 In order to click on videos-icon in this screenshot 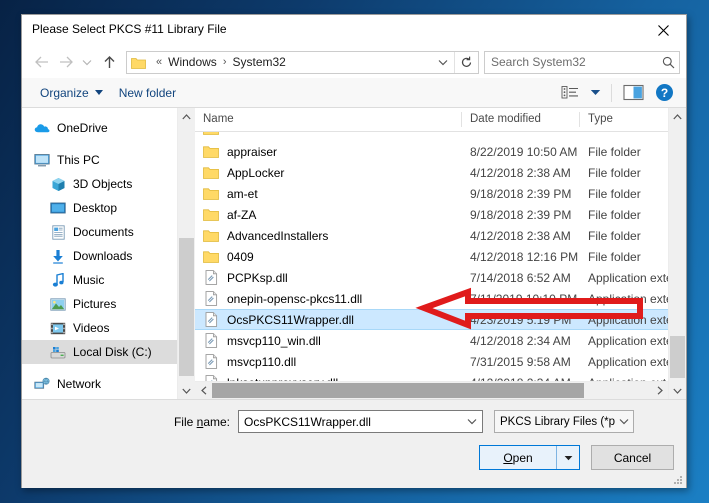, I will do `click(58, 328)`.